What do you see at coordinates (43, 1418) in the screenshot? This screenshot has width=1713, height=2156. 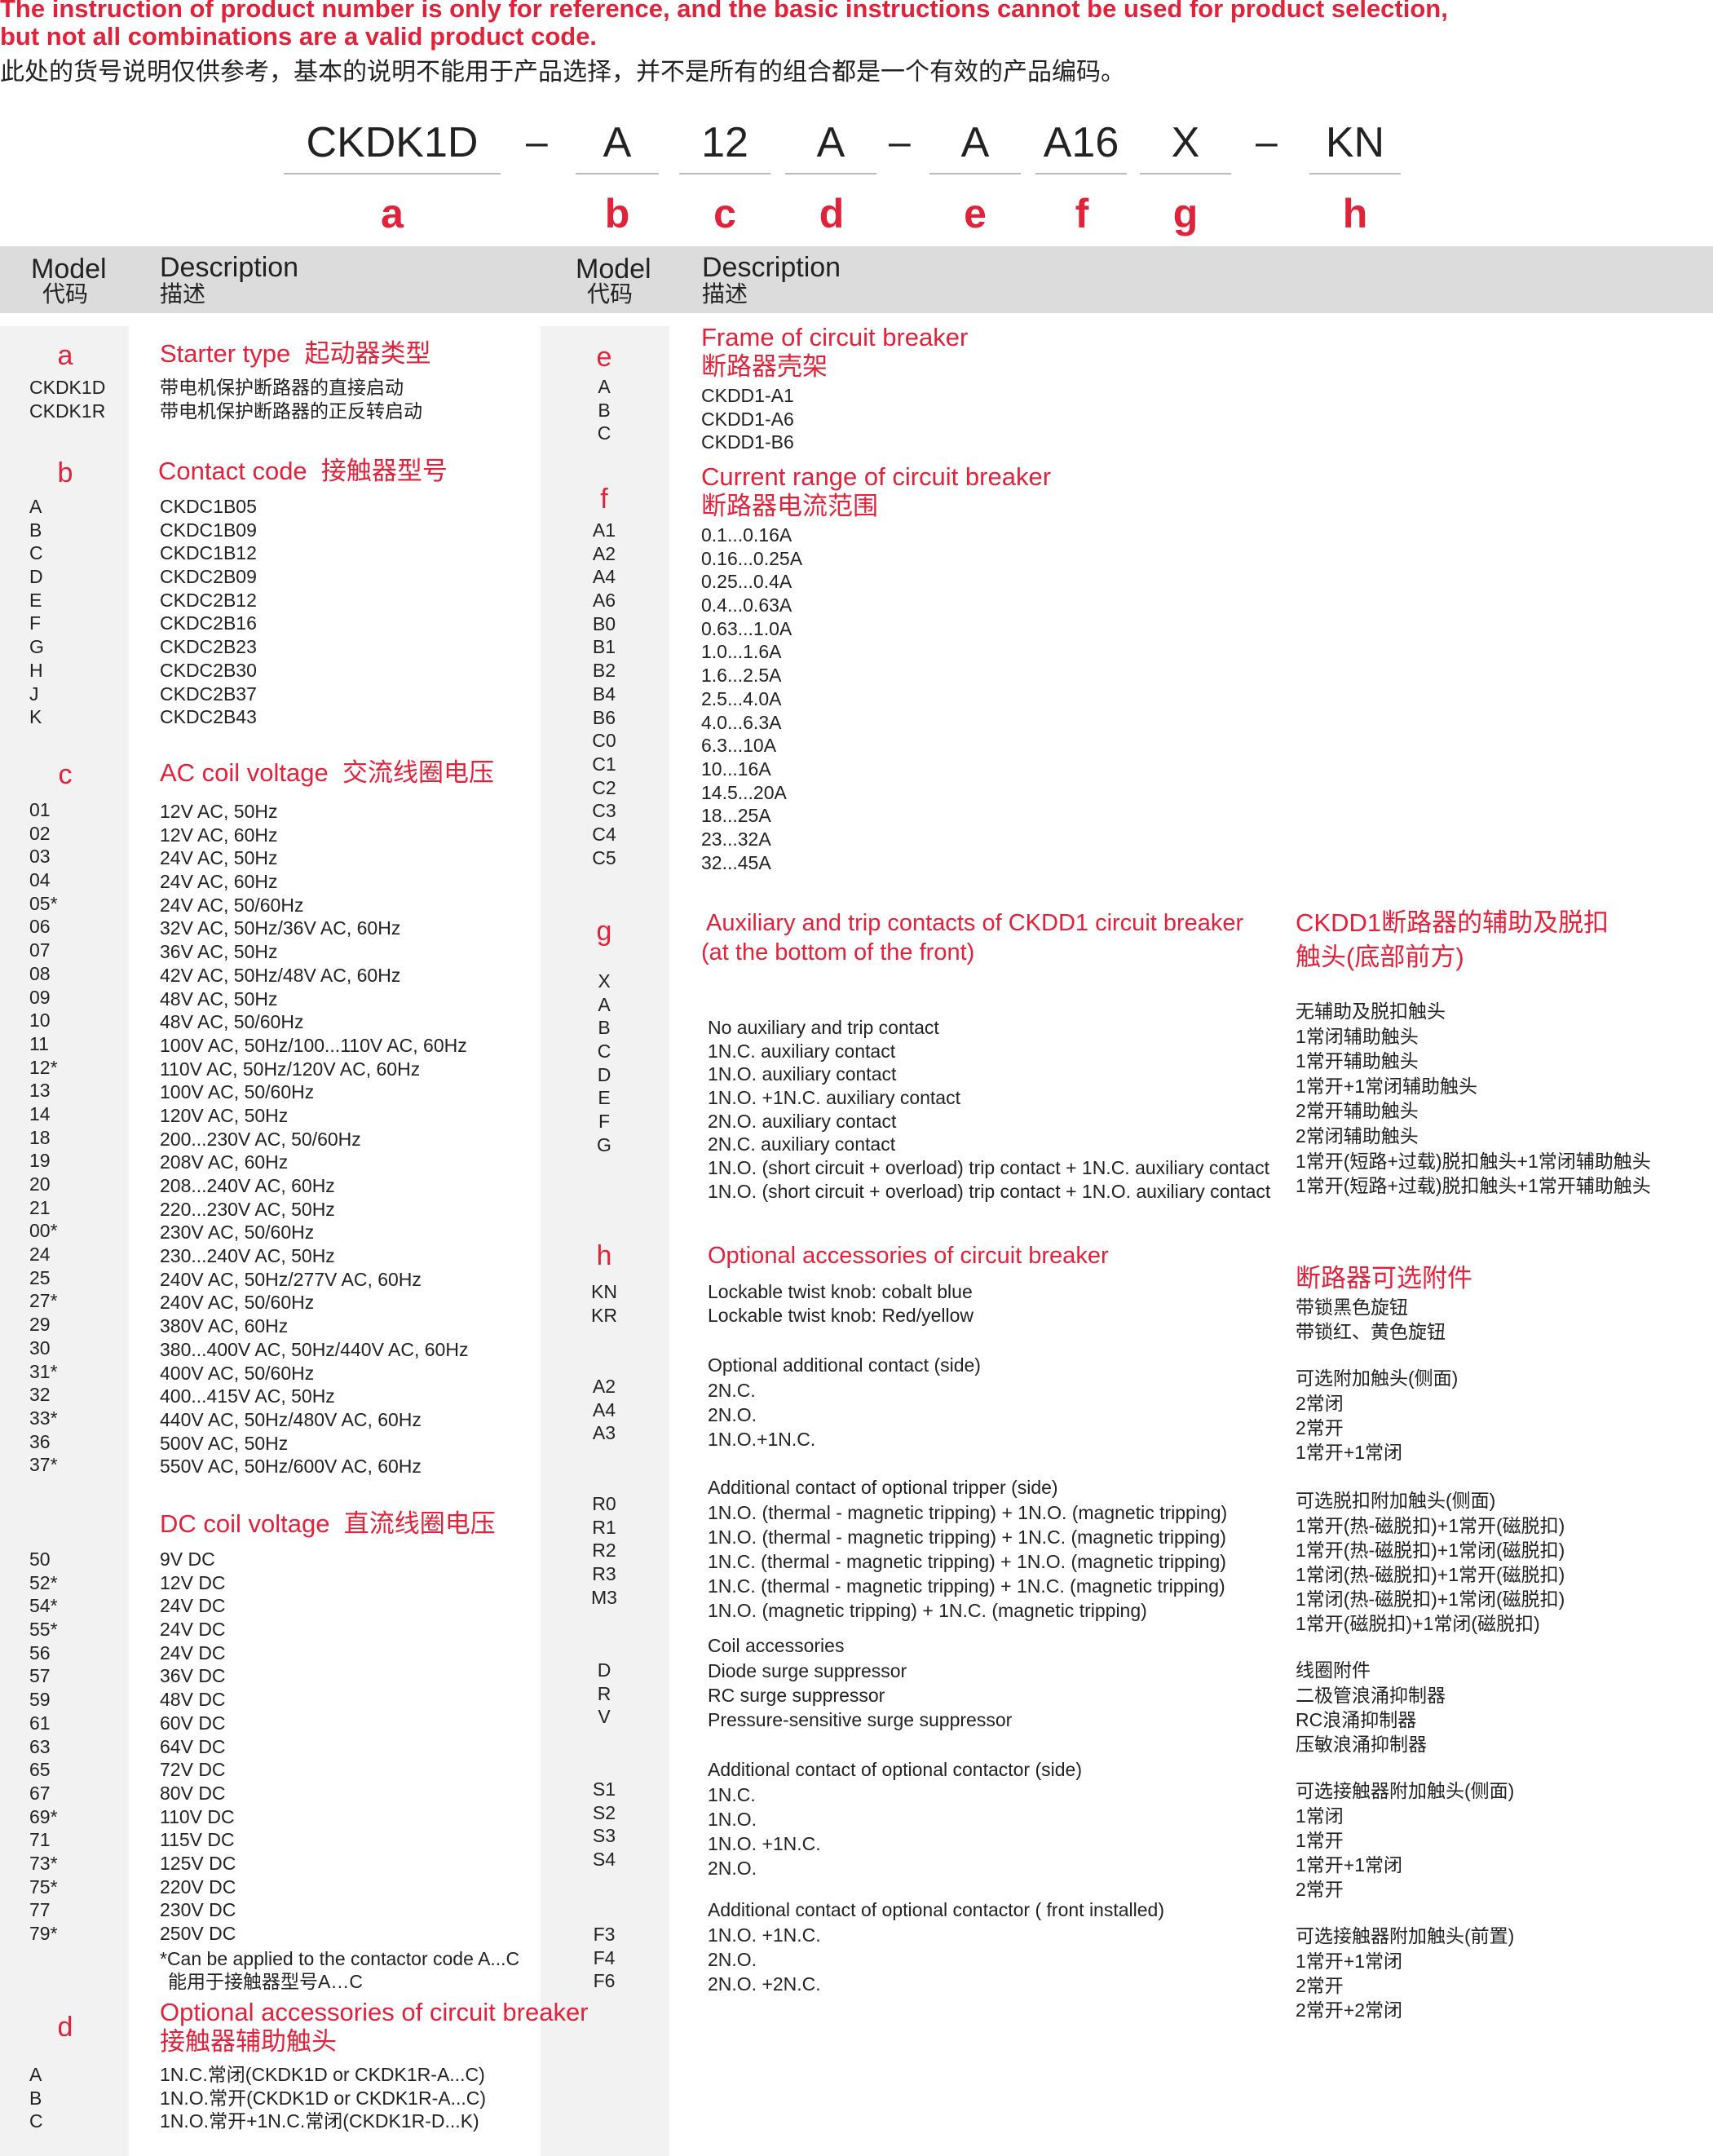 I see `list-item: 33*` at bounding box center [43, 1418].